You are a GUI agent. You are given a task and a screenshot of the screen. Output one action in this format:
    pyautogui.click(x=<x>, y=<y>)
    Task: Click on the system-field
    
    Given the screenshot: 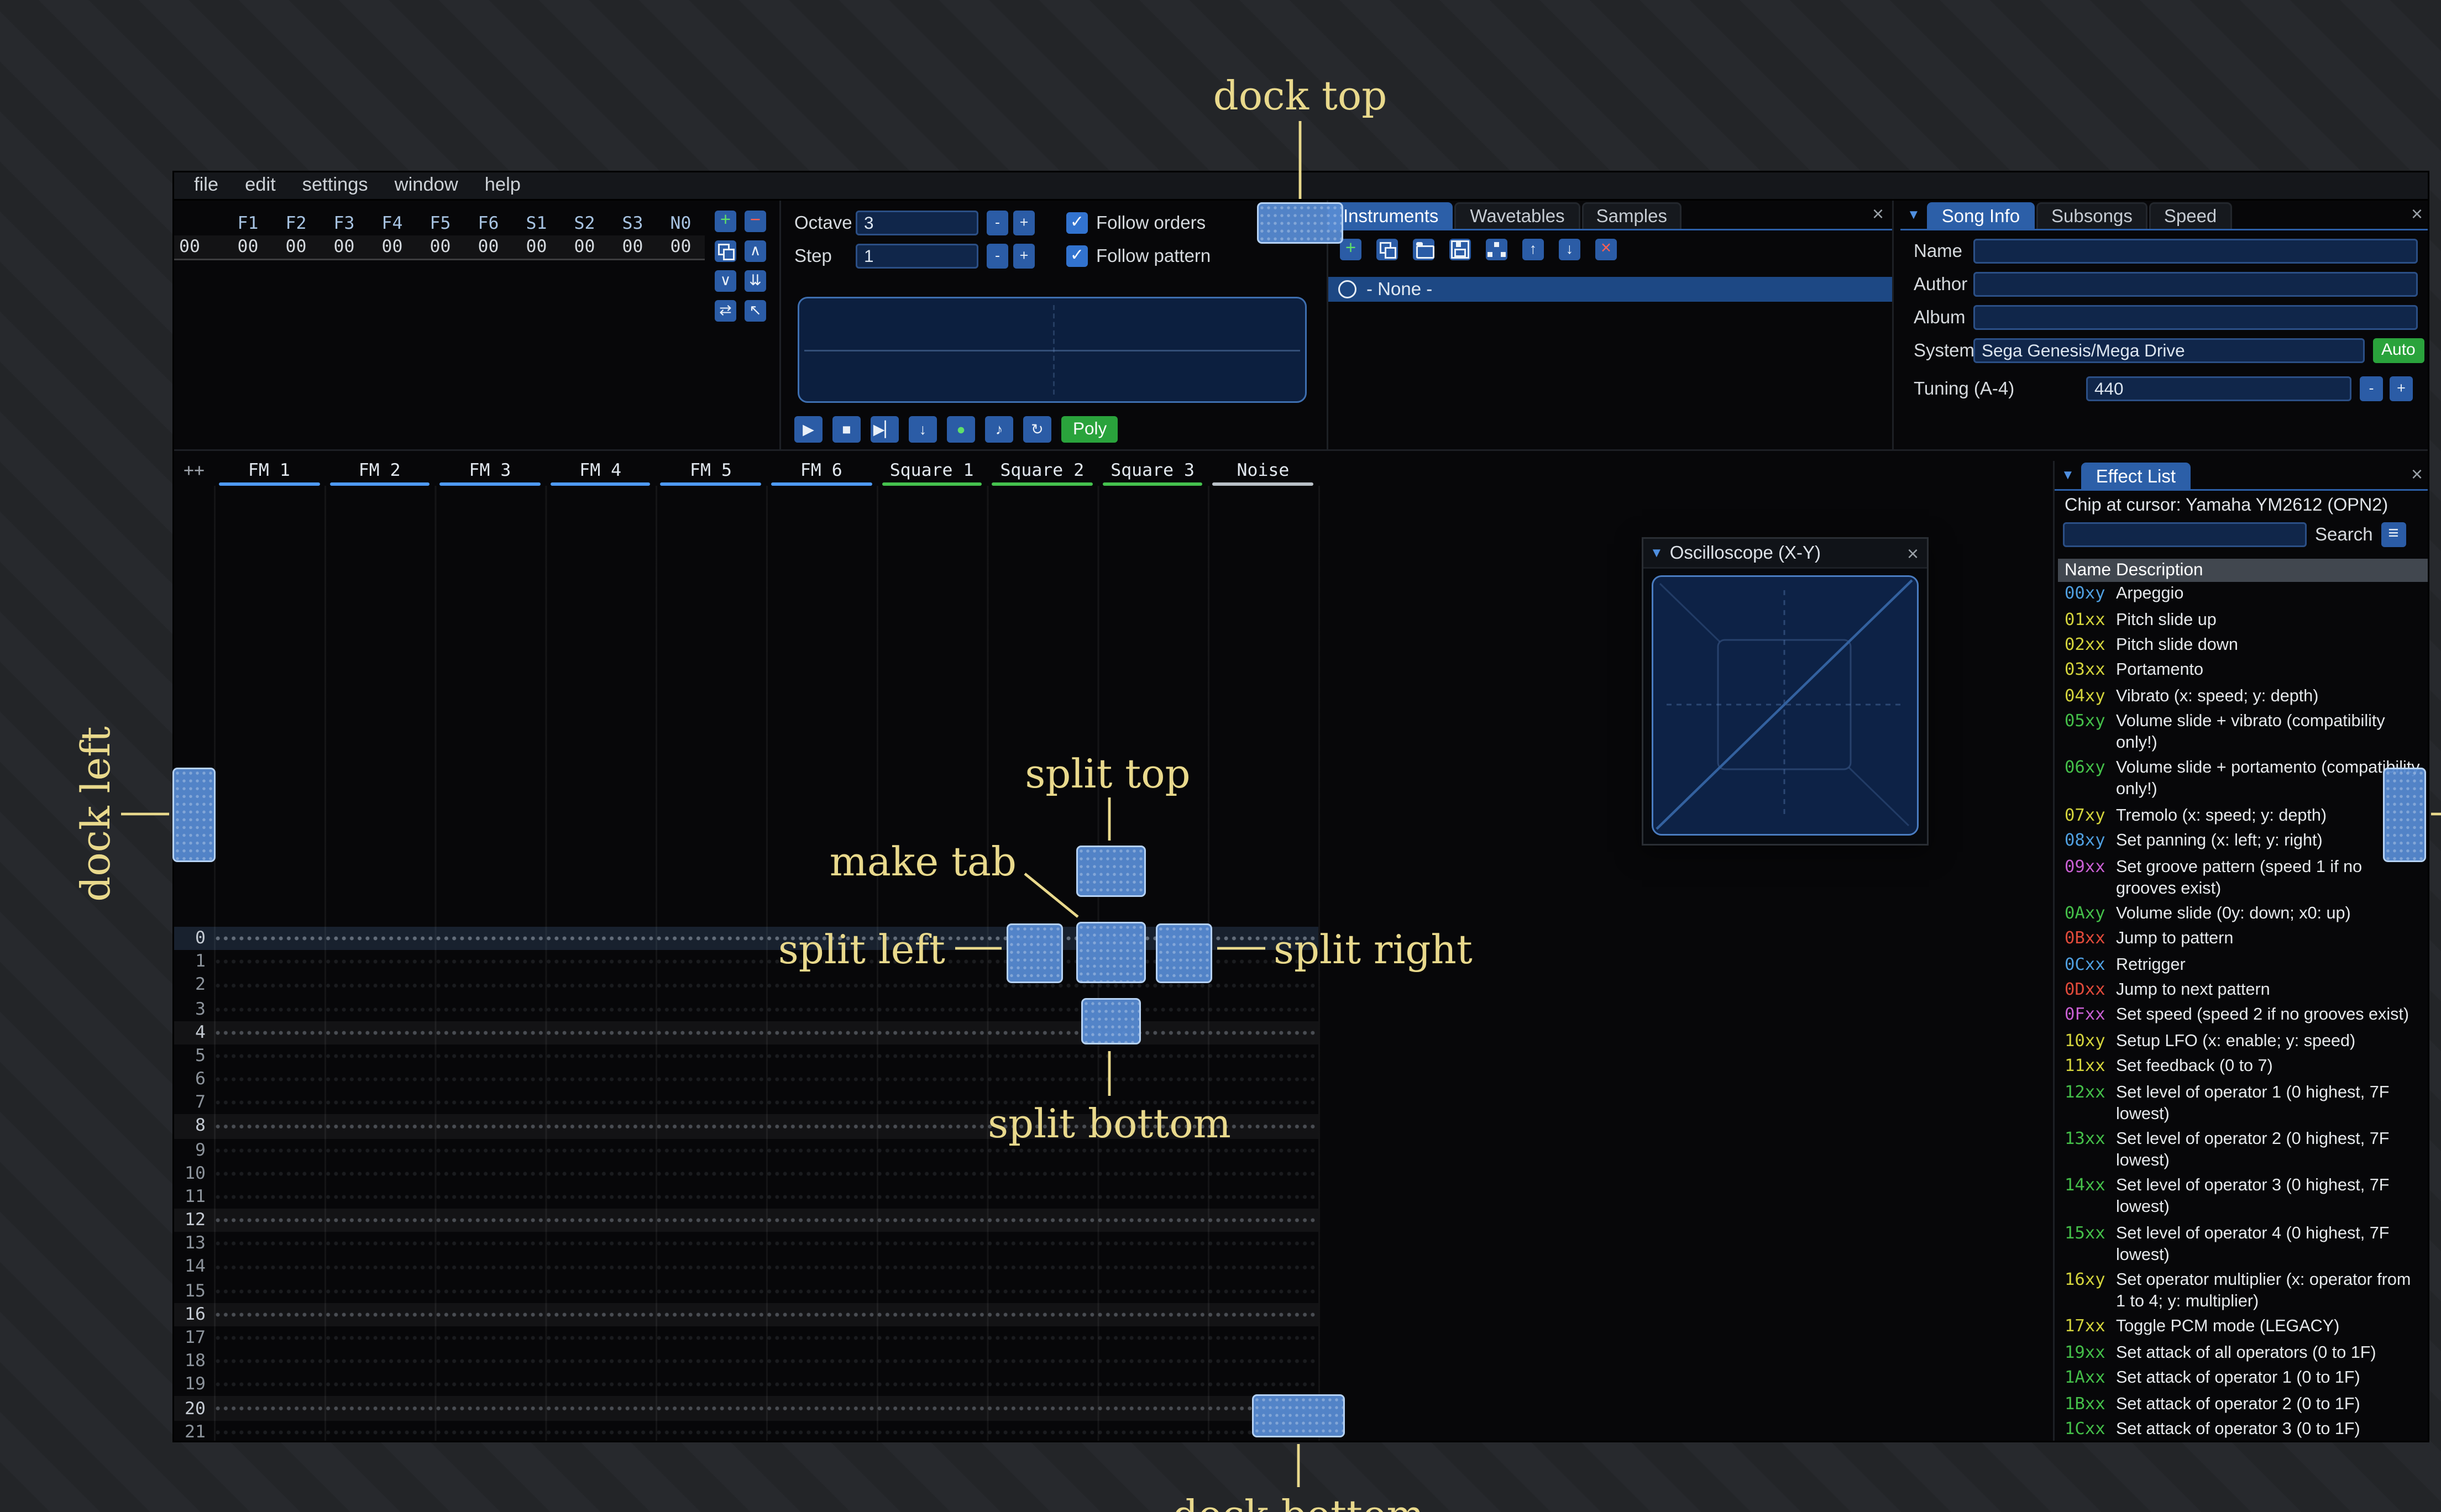 What is the action you would take?
    pyautogui.click(x=2169, y=351)
    